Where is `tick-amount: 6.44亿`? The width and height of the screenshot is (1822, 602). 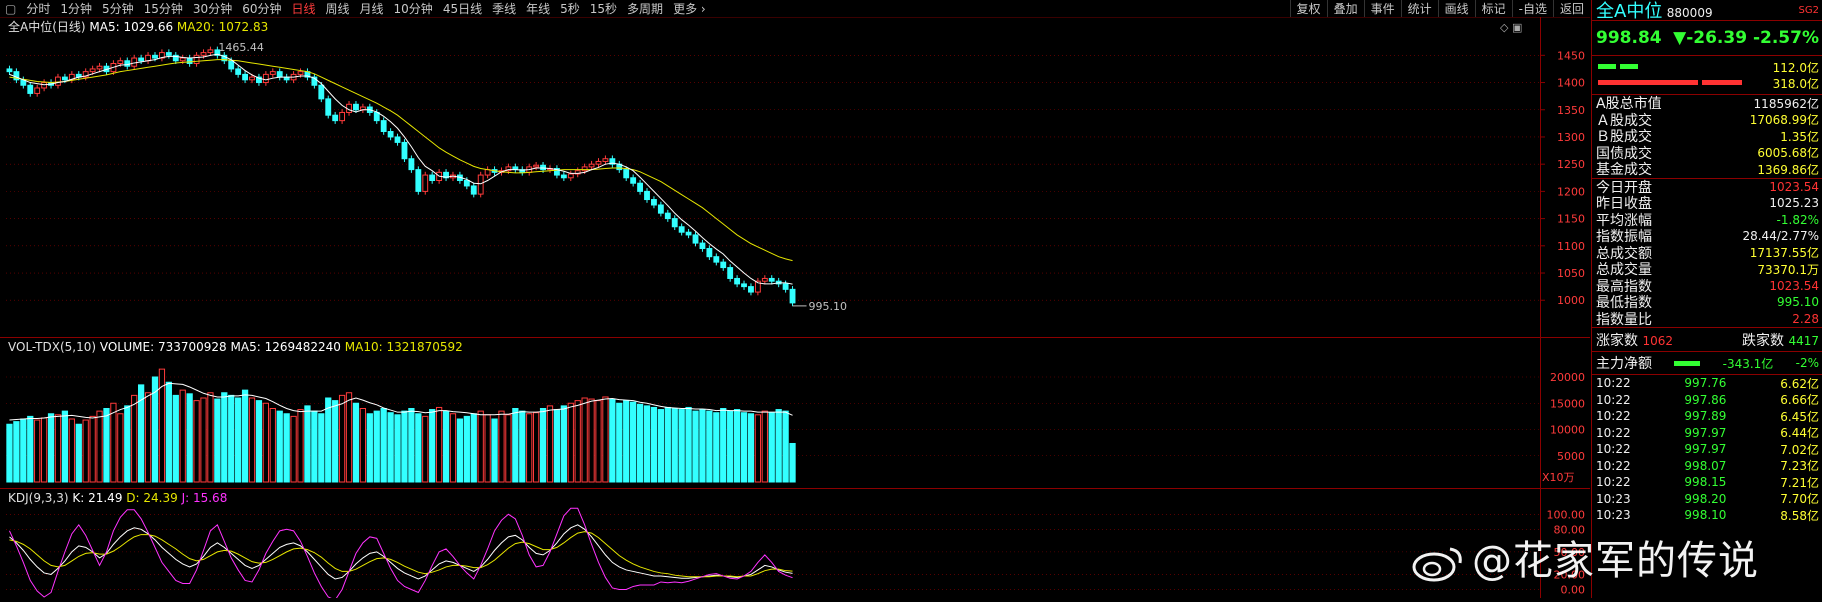 tick-amount: 6.44亿 is located at coordinates (1799, 433).